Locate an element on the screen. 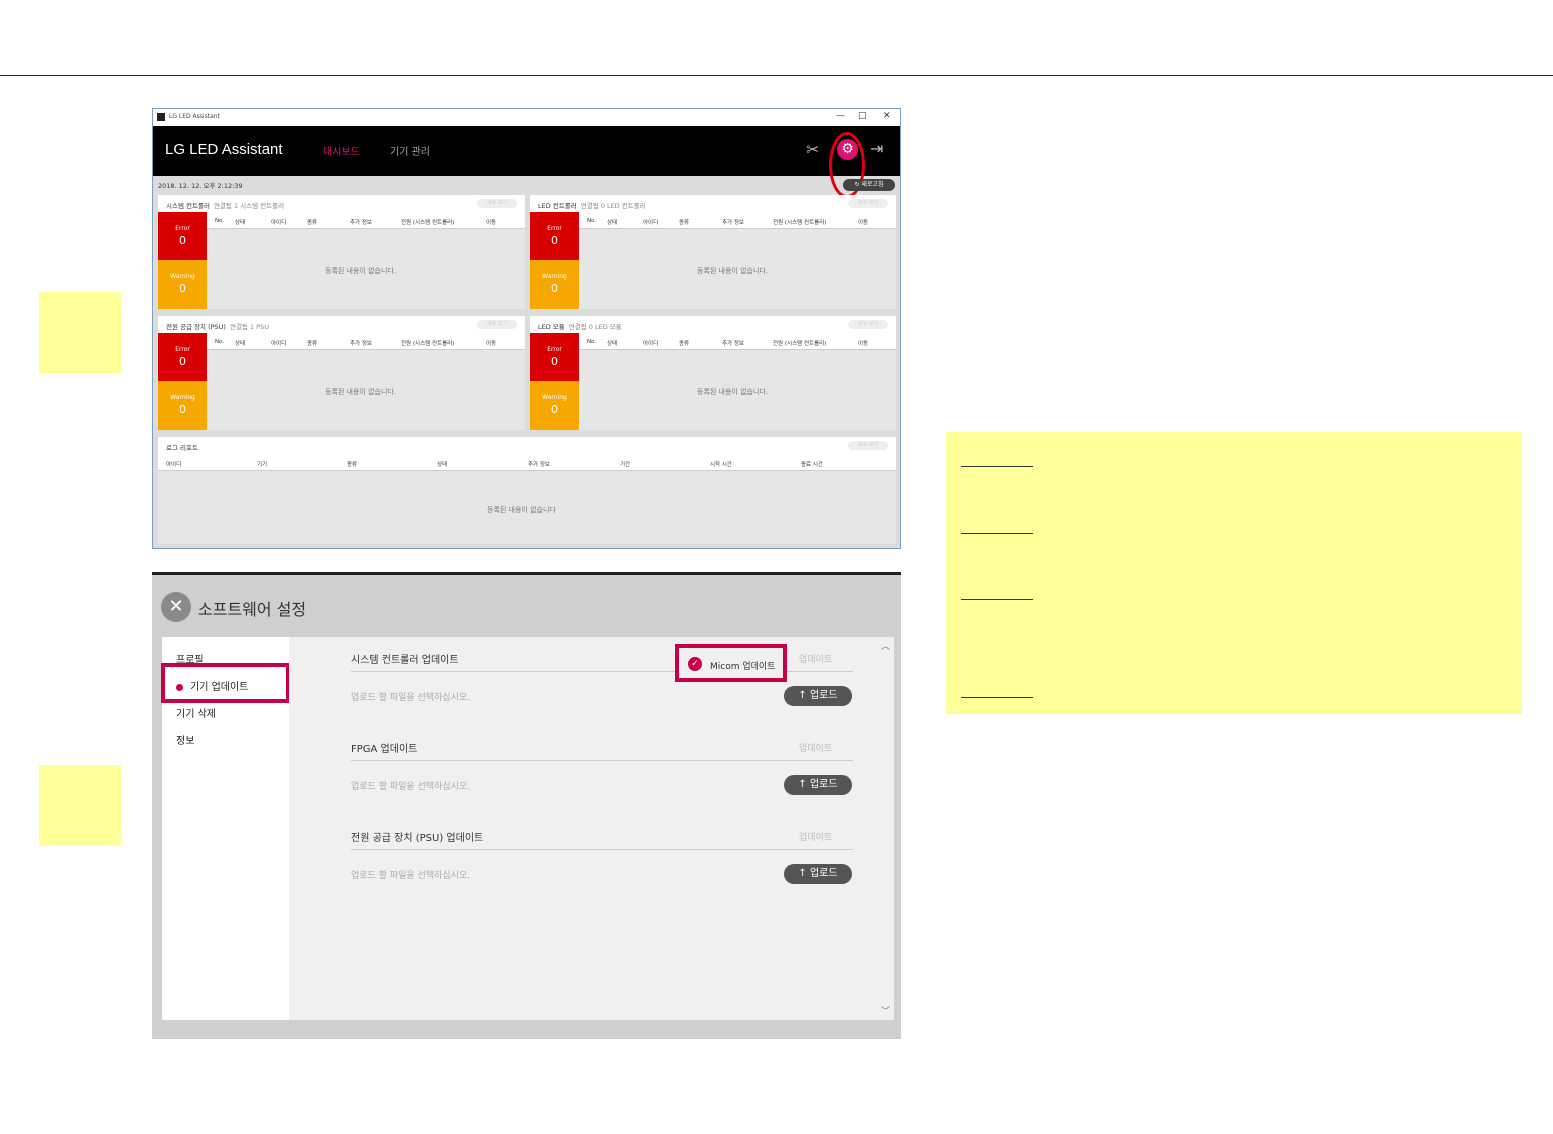 Image resolution: width=1553 pixels, height=1134 pixels. scroll-up-icon: ︿ is located at coordinates (885, 645).